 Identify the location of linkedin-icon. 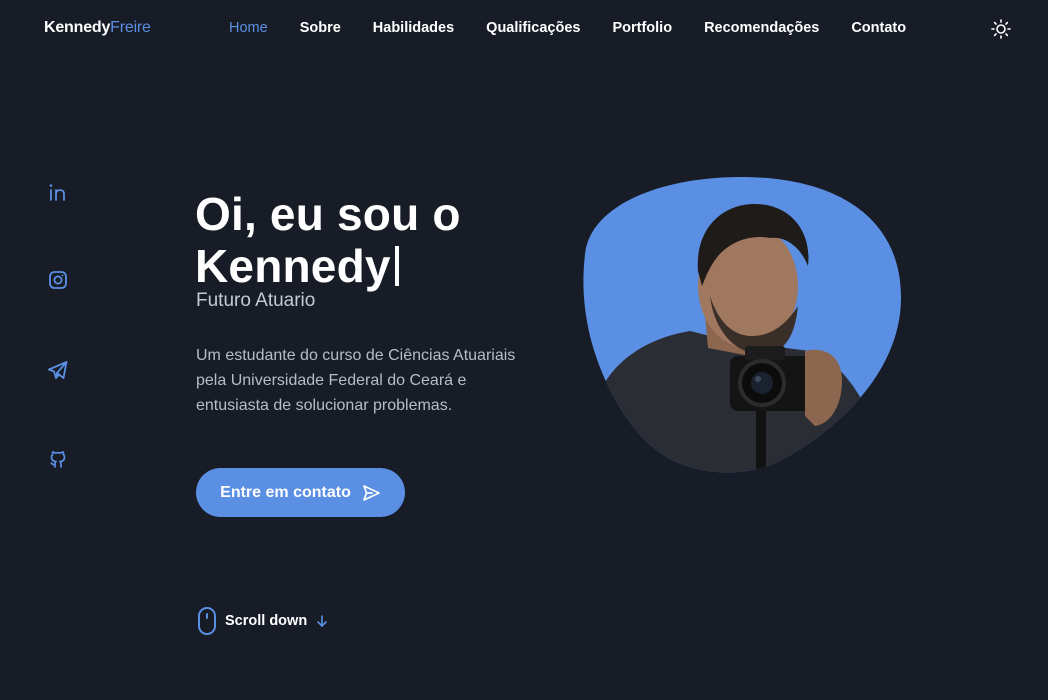
(57, 192).